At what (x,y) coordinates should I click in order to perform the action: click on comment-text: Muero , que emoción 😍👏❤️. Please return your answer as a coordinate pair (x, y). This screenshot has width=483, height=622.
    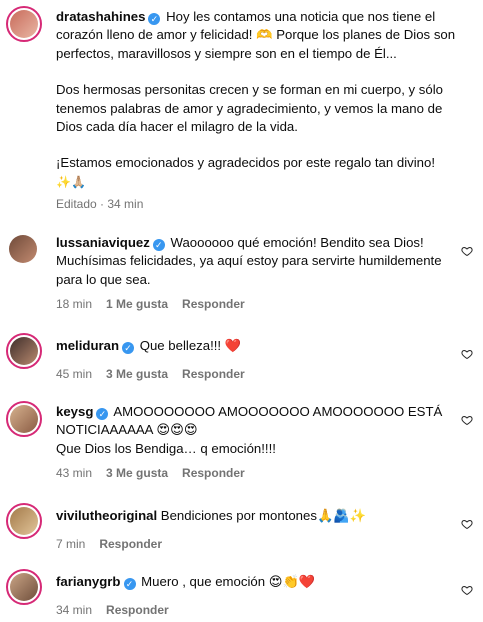
    Looking at the image, I should click on (228, 581).